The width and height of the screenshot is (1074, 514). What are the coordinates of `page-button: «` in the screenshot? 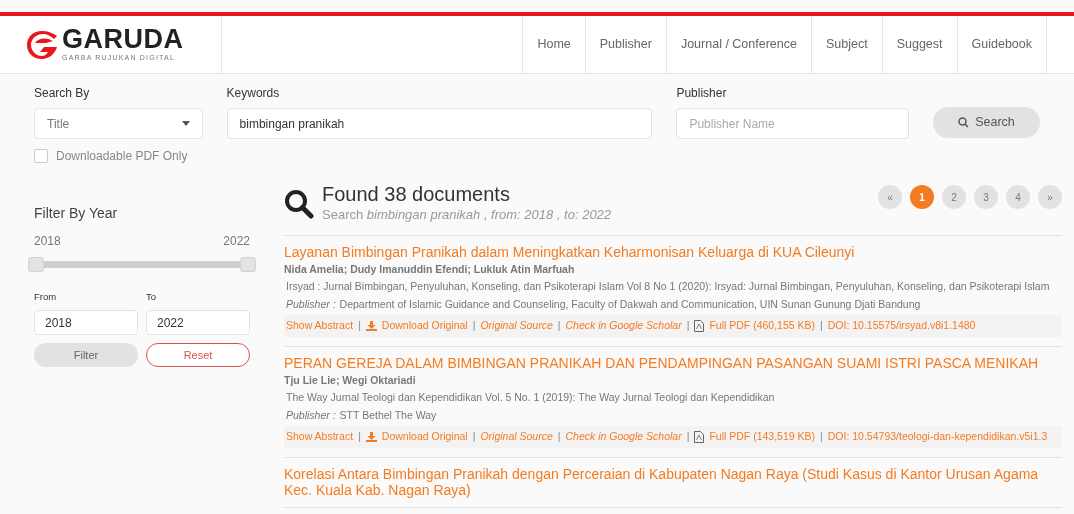 It's located at (890, 197).